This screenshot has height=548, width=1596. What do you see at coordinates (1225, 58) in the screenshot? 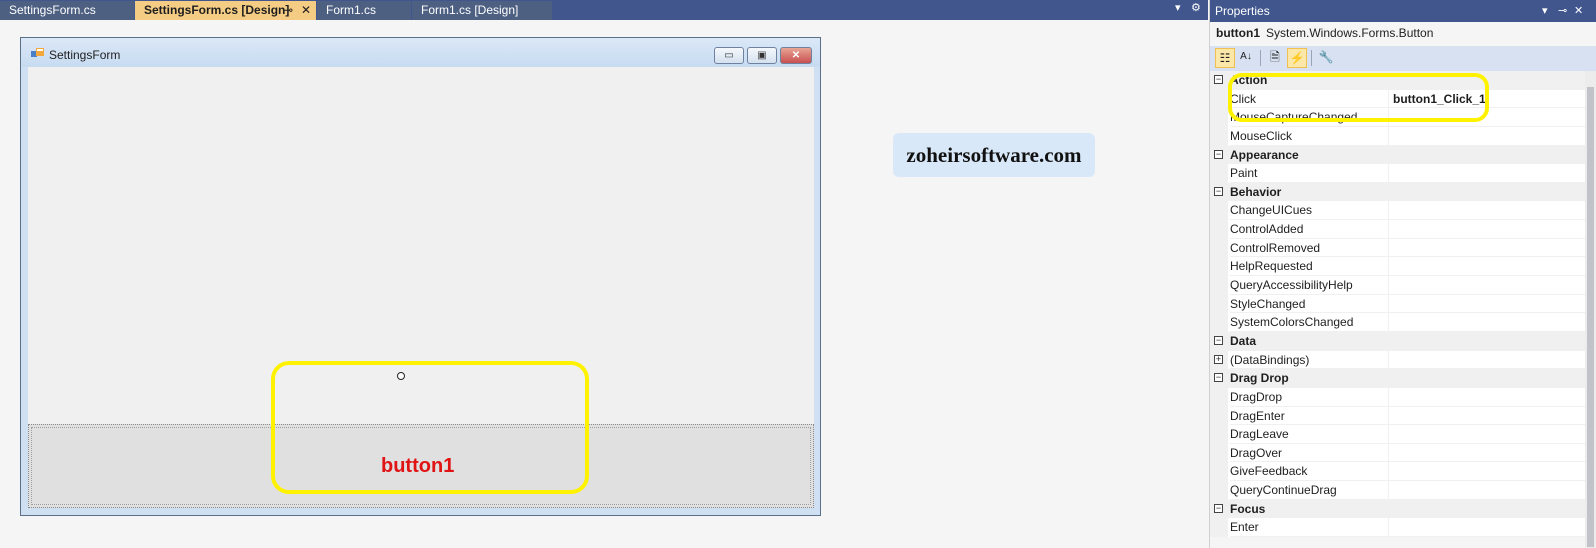
I see `categorized-button: ☷` at bounding box center [1225, 58].